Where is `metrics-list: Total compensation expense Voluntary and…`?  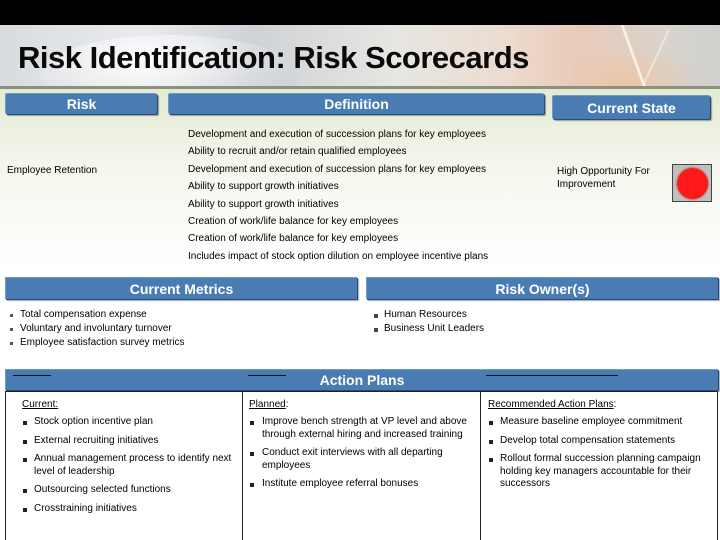 metrics-list: Total compensation expense Voluntary and… is located at coordinates (96, 329).